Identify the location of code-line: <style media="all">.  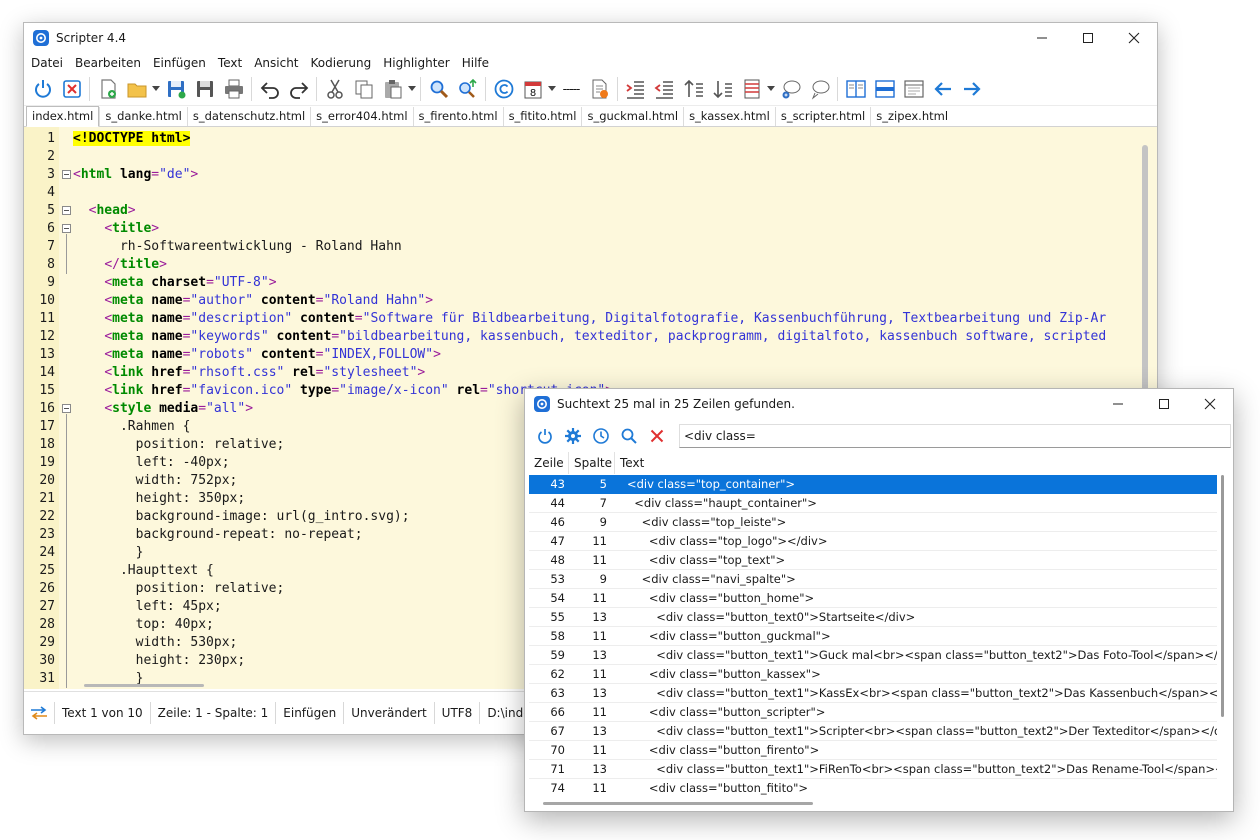
(163, 409).